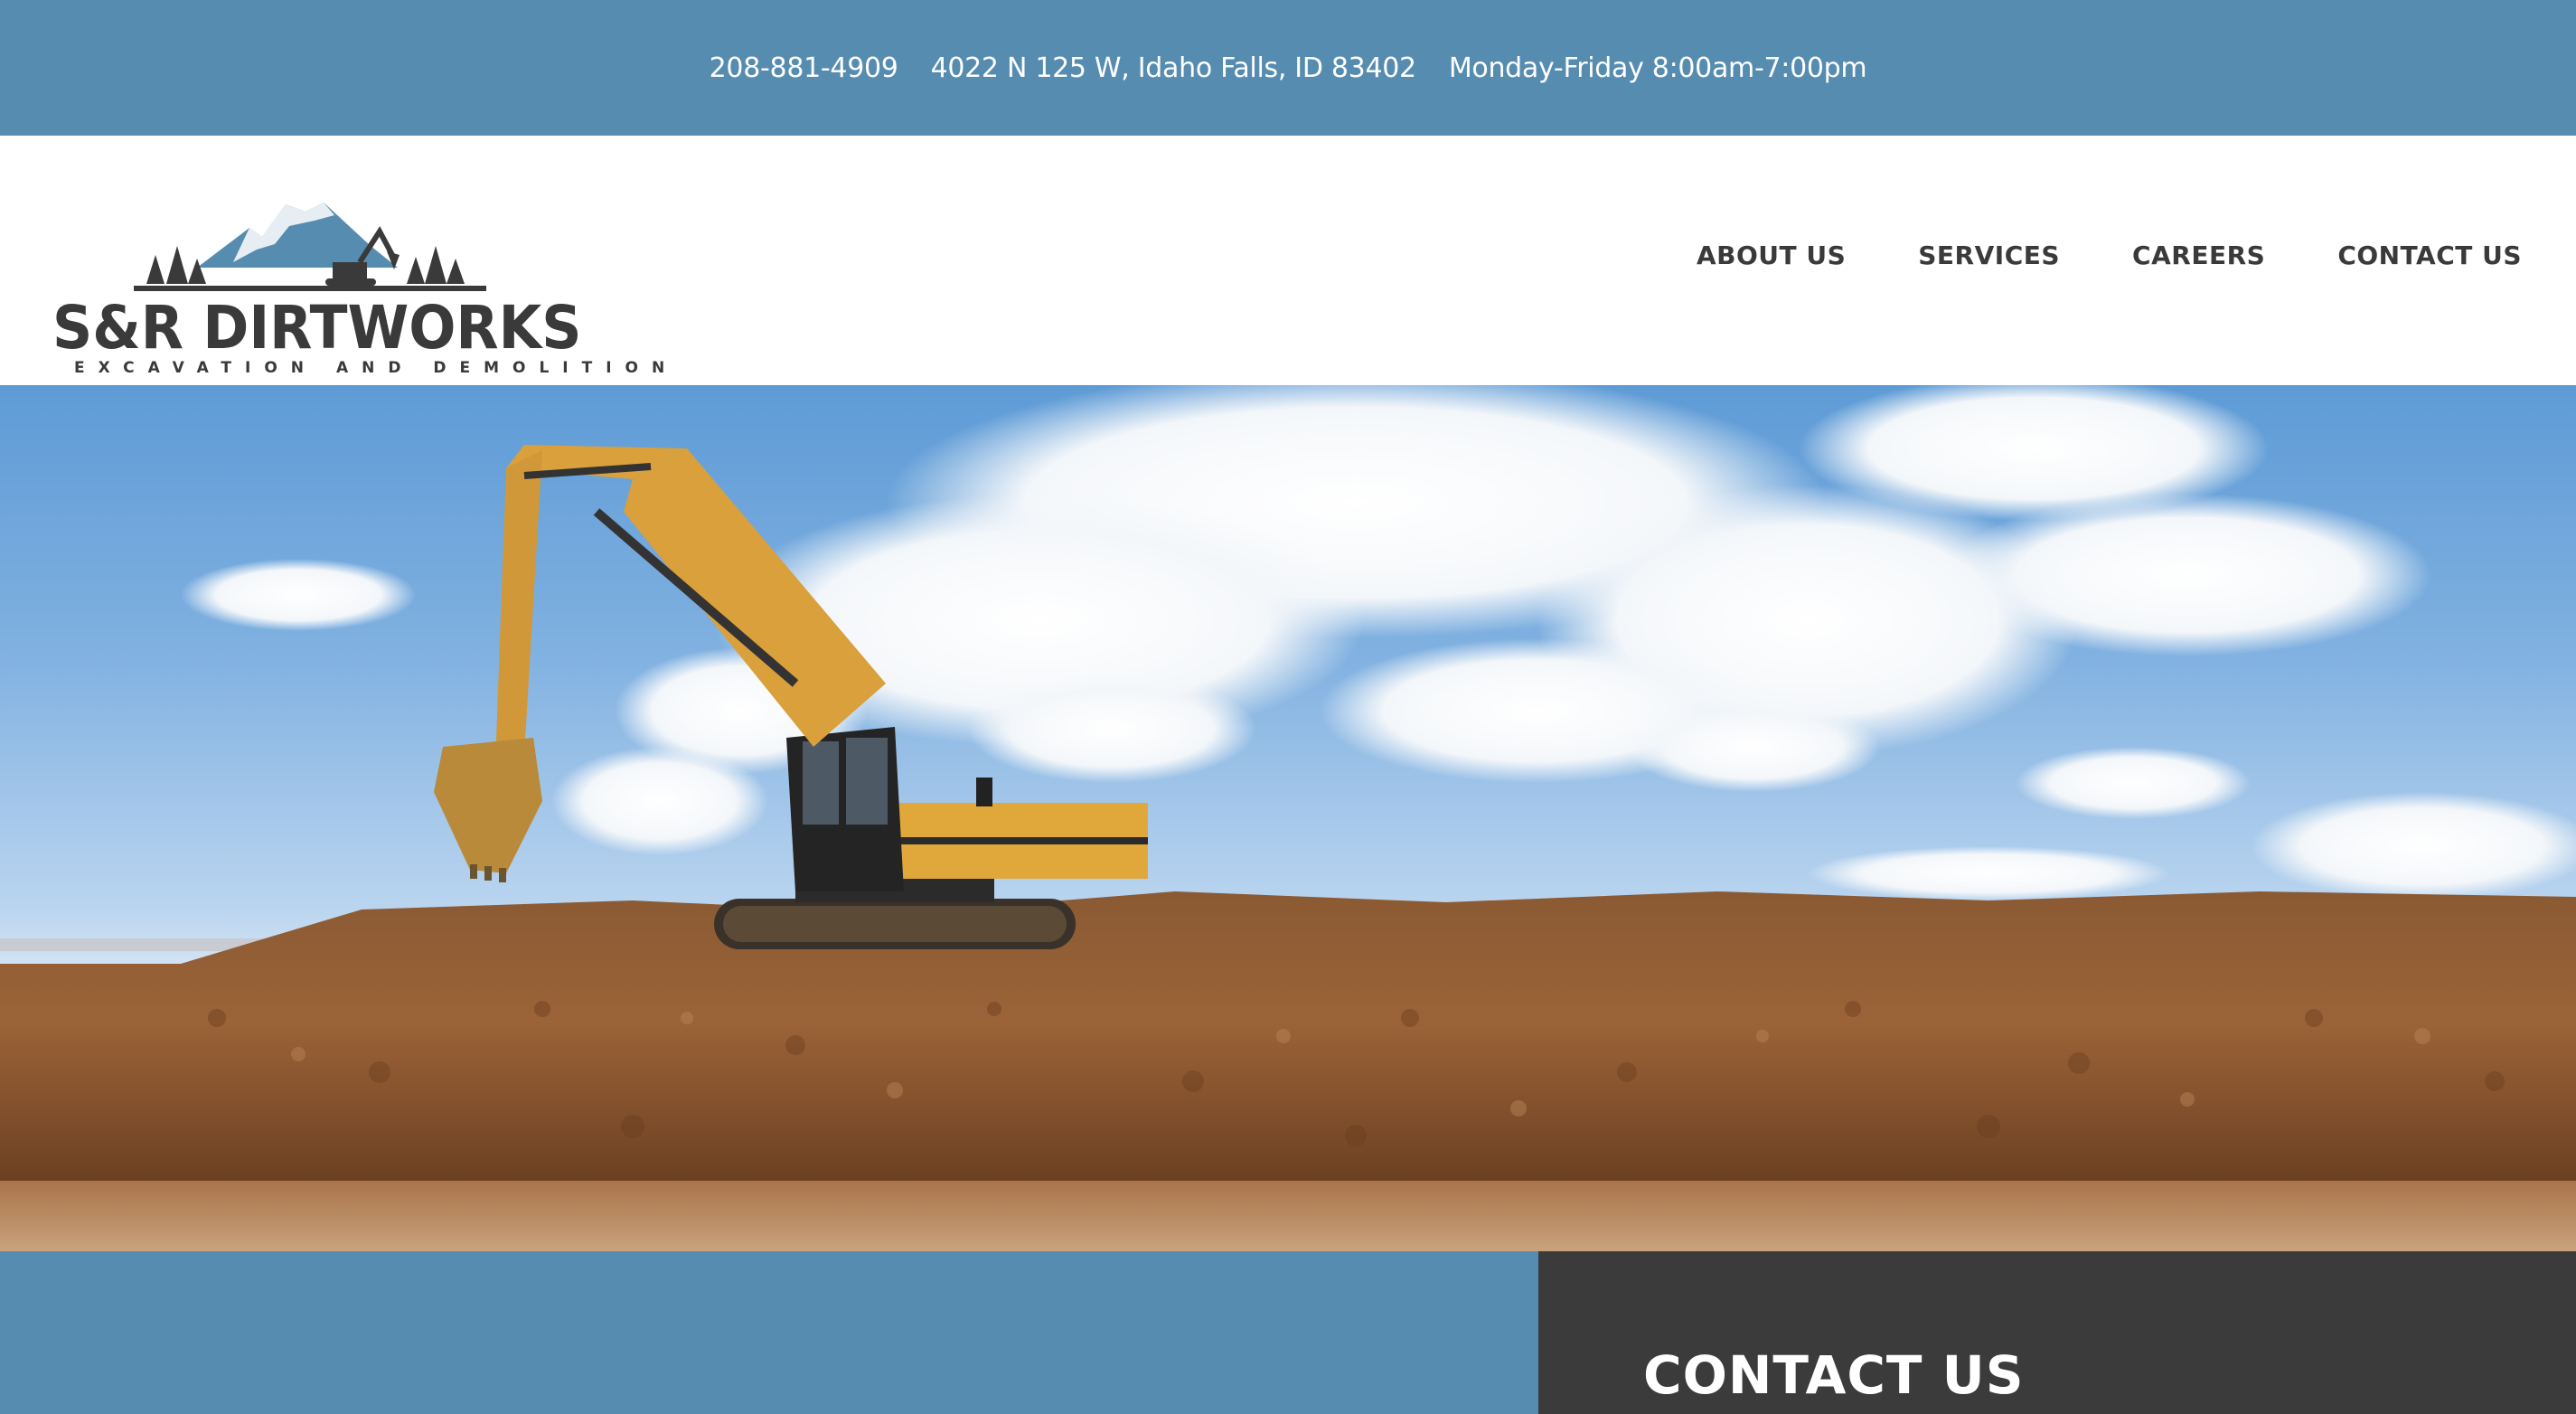  Describe the element at coordinates (2110, 255) in the screenshot. I see `main-nav: ABOUT US SERVICES CAREERS CONTACT US` at that location.